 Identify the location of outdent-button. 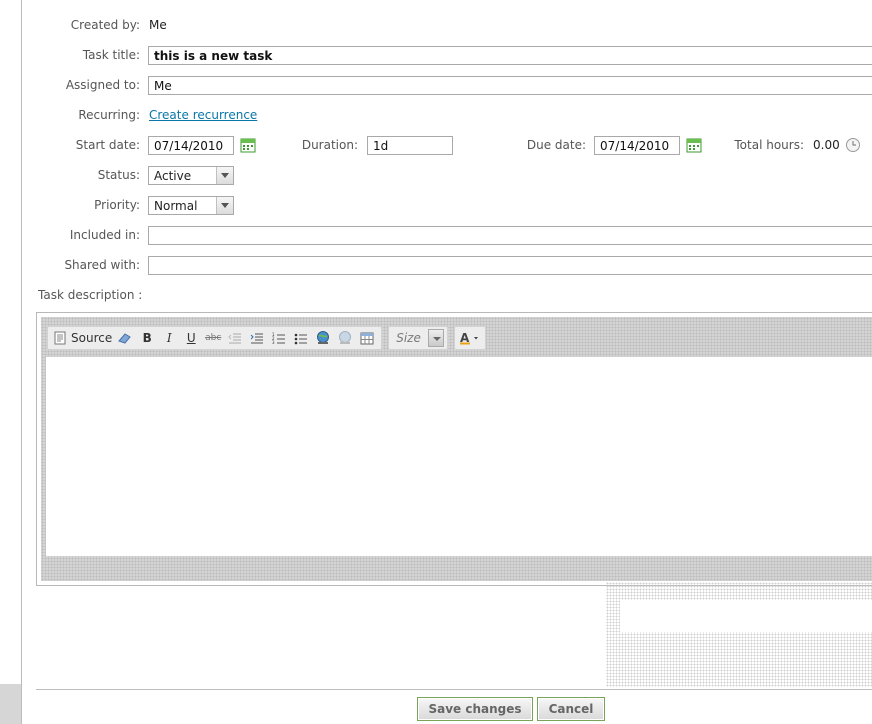
(235, 338).